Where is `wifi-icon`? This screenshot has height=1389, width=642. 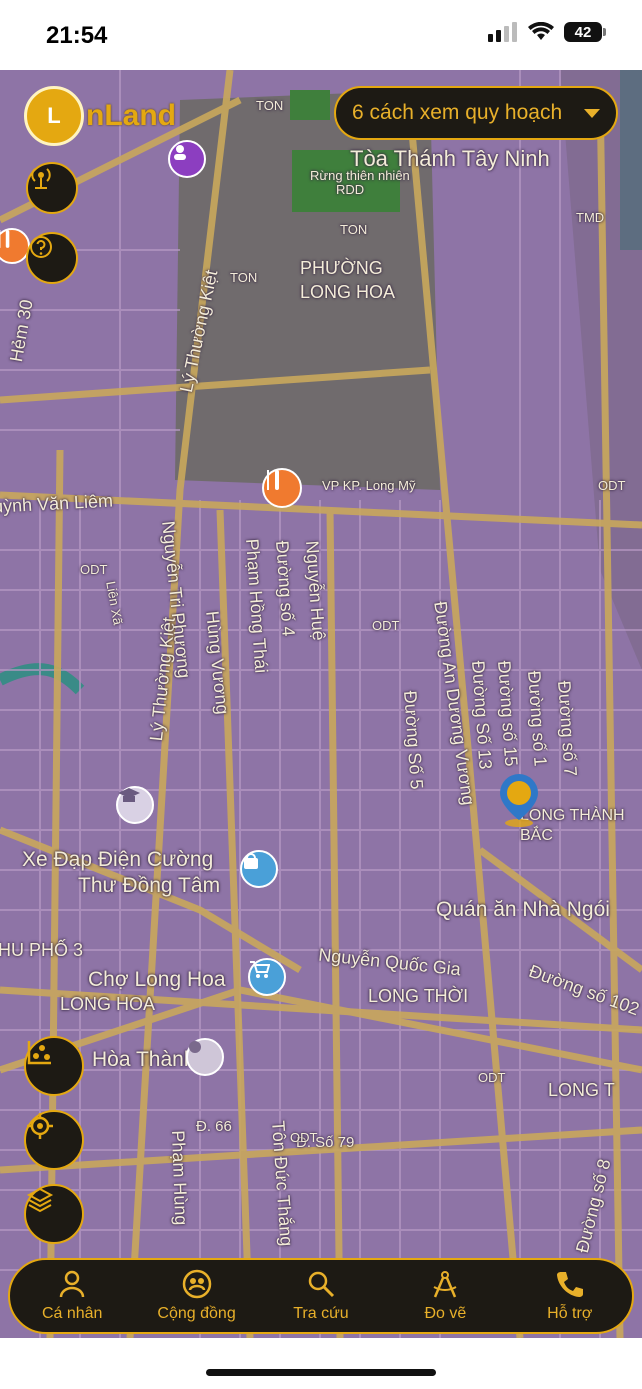
wifi-icon is located at coordinates (541, 31).